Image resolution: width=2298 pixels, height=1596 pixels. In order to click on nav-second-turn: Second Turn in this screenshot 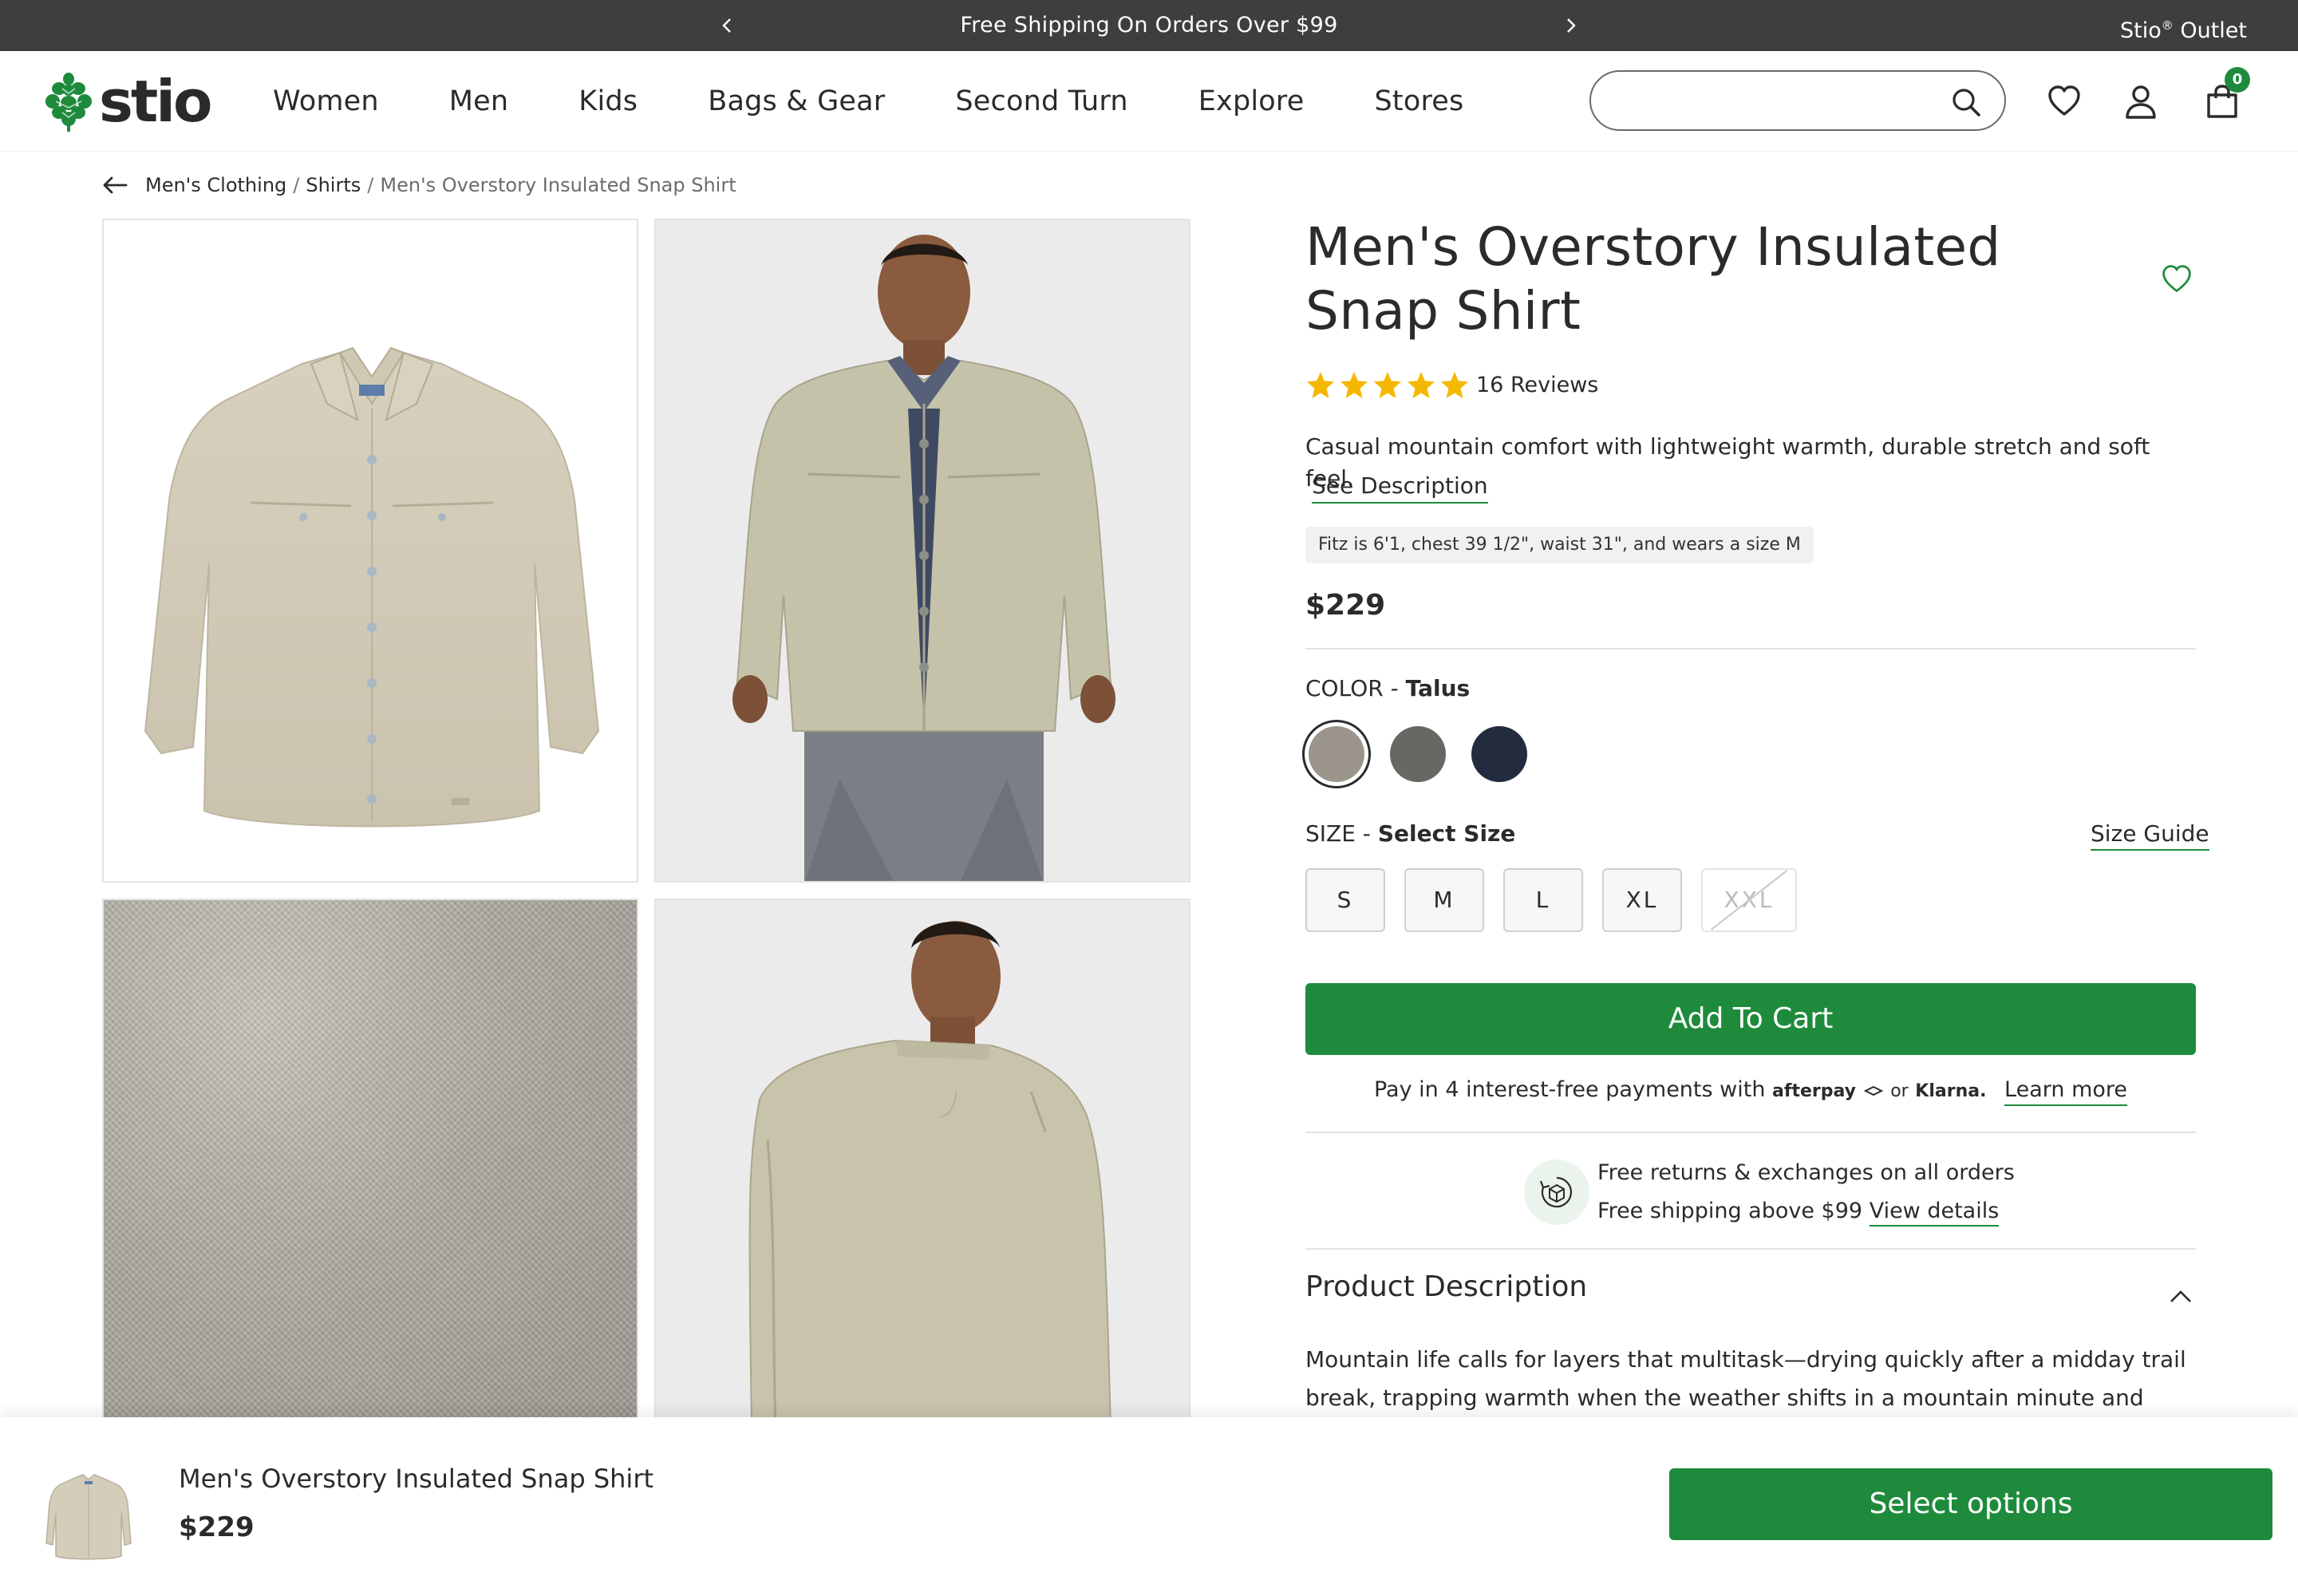, I will do `click(1041, 101)`.